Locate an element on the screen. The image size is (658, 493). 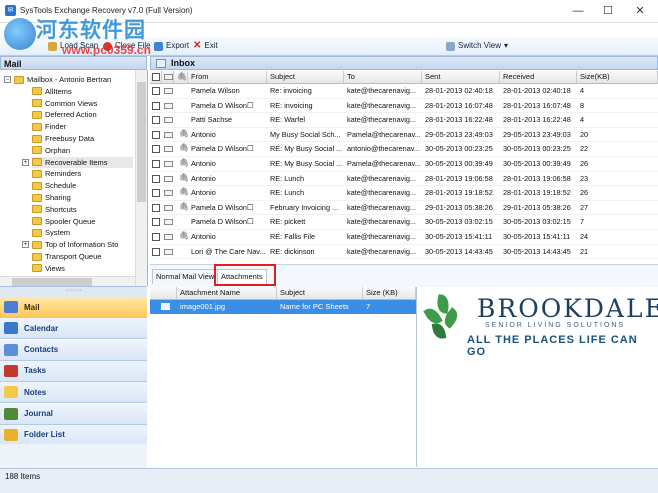
column-sent: Sent is located at coordinates (461, 77).